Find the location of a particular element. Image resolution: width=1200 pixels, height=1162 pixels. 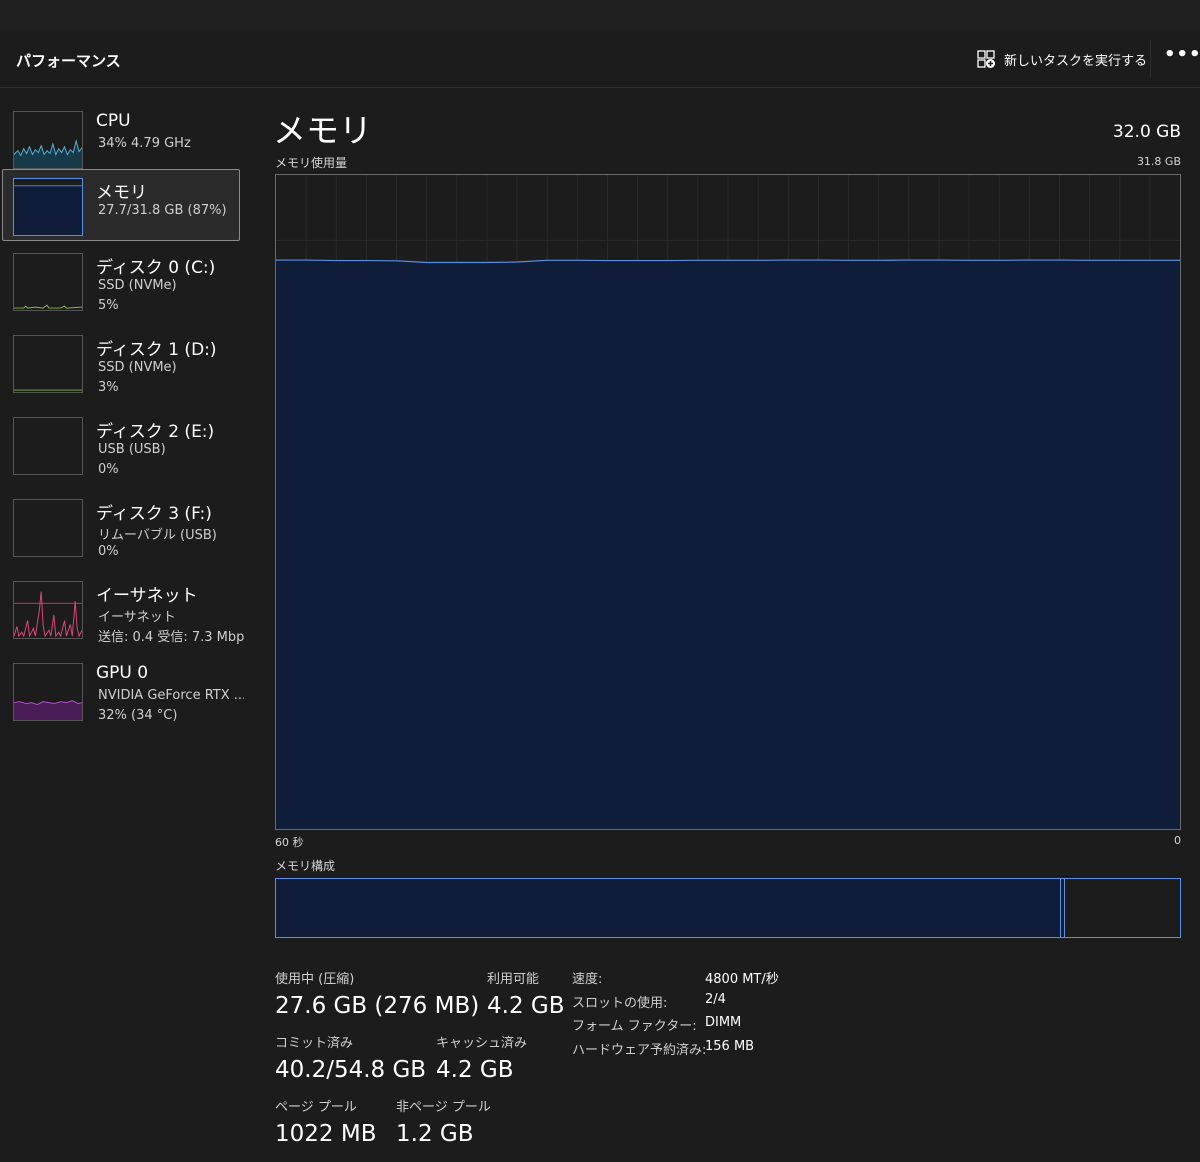

device-detail-2: 送信: 0.4 受信: 7.3 Mbps is located at coordinates (171, 637).